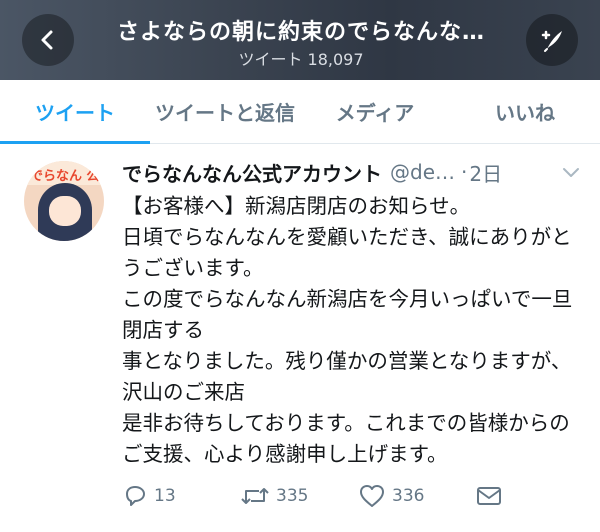 Image resolution: width=600 pixels, height=532 pixels. Describe the element at coordinates (65, 211) in the screenshot. I see `avatar-character-face` at that location.